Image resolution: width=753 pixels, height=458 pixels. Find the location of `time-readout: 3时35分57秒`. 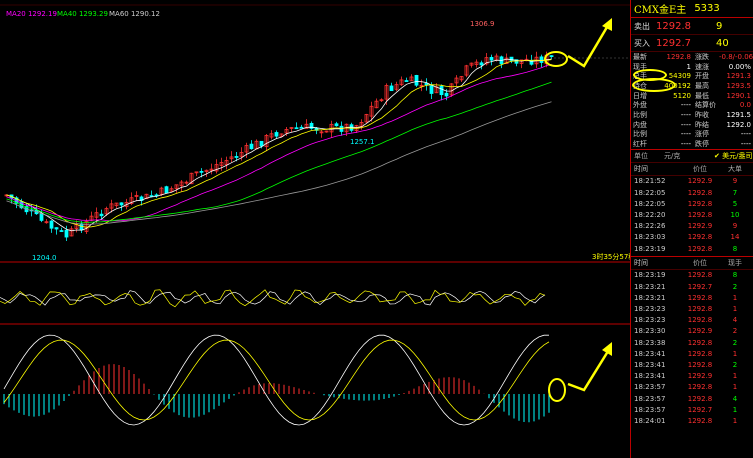

time-readout: 3时35分57秒 is located at coordinates (611, 256).